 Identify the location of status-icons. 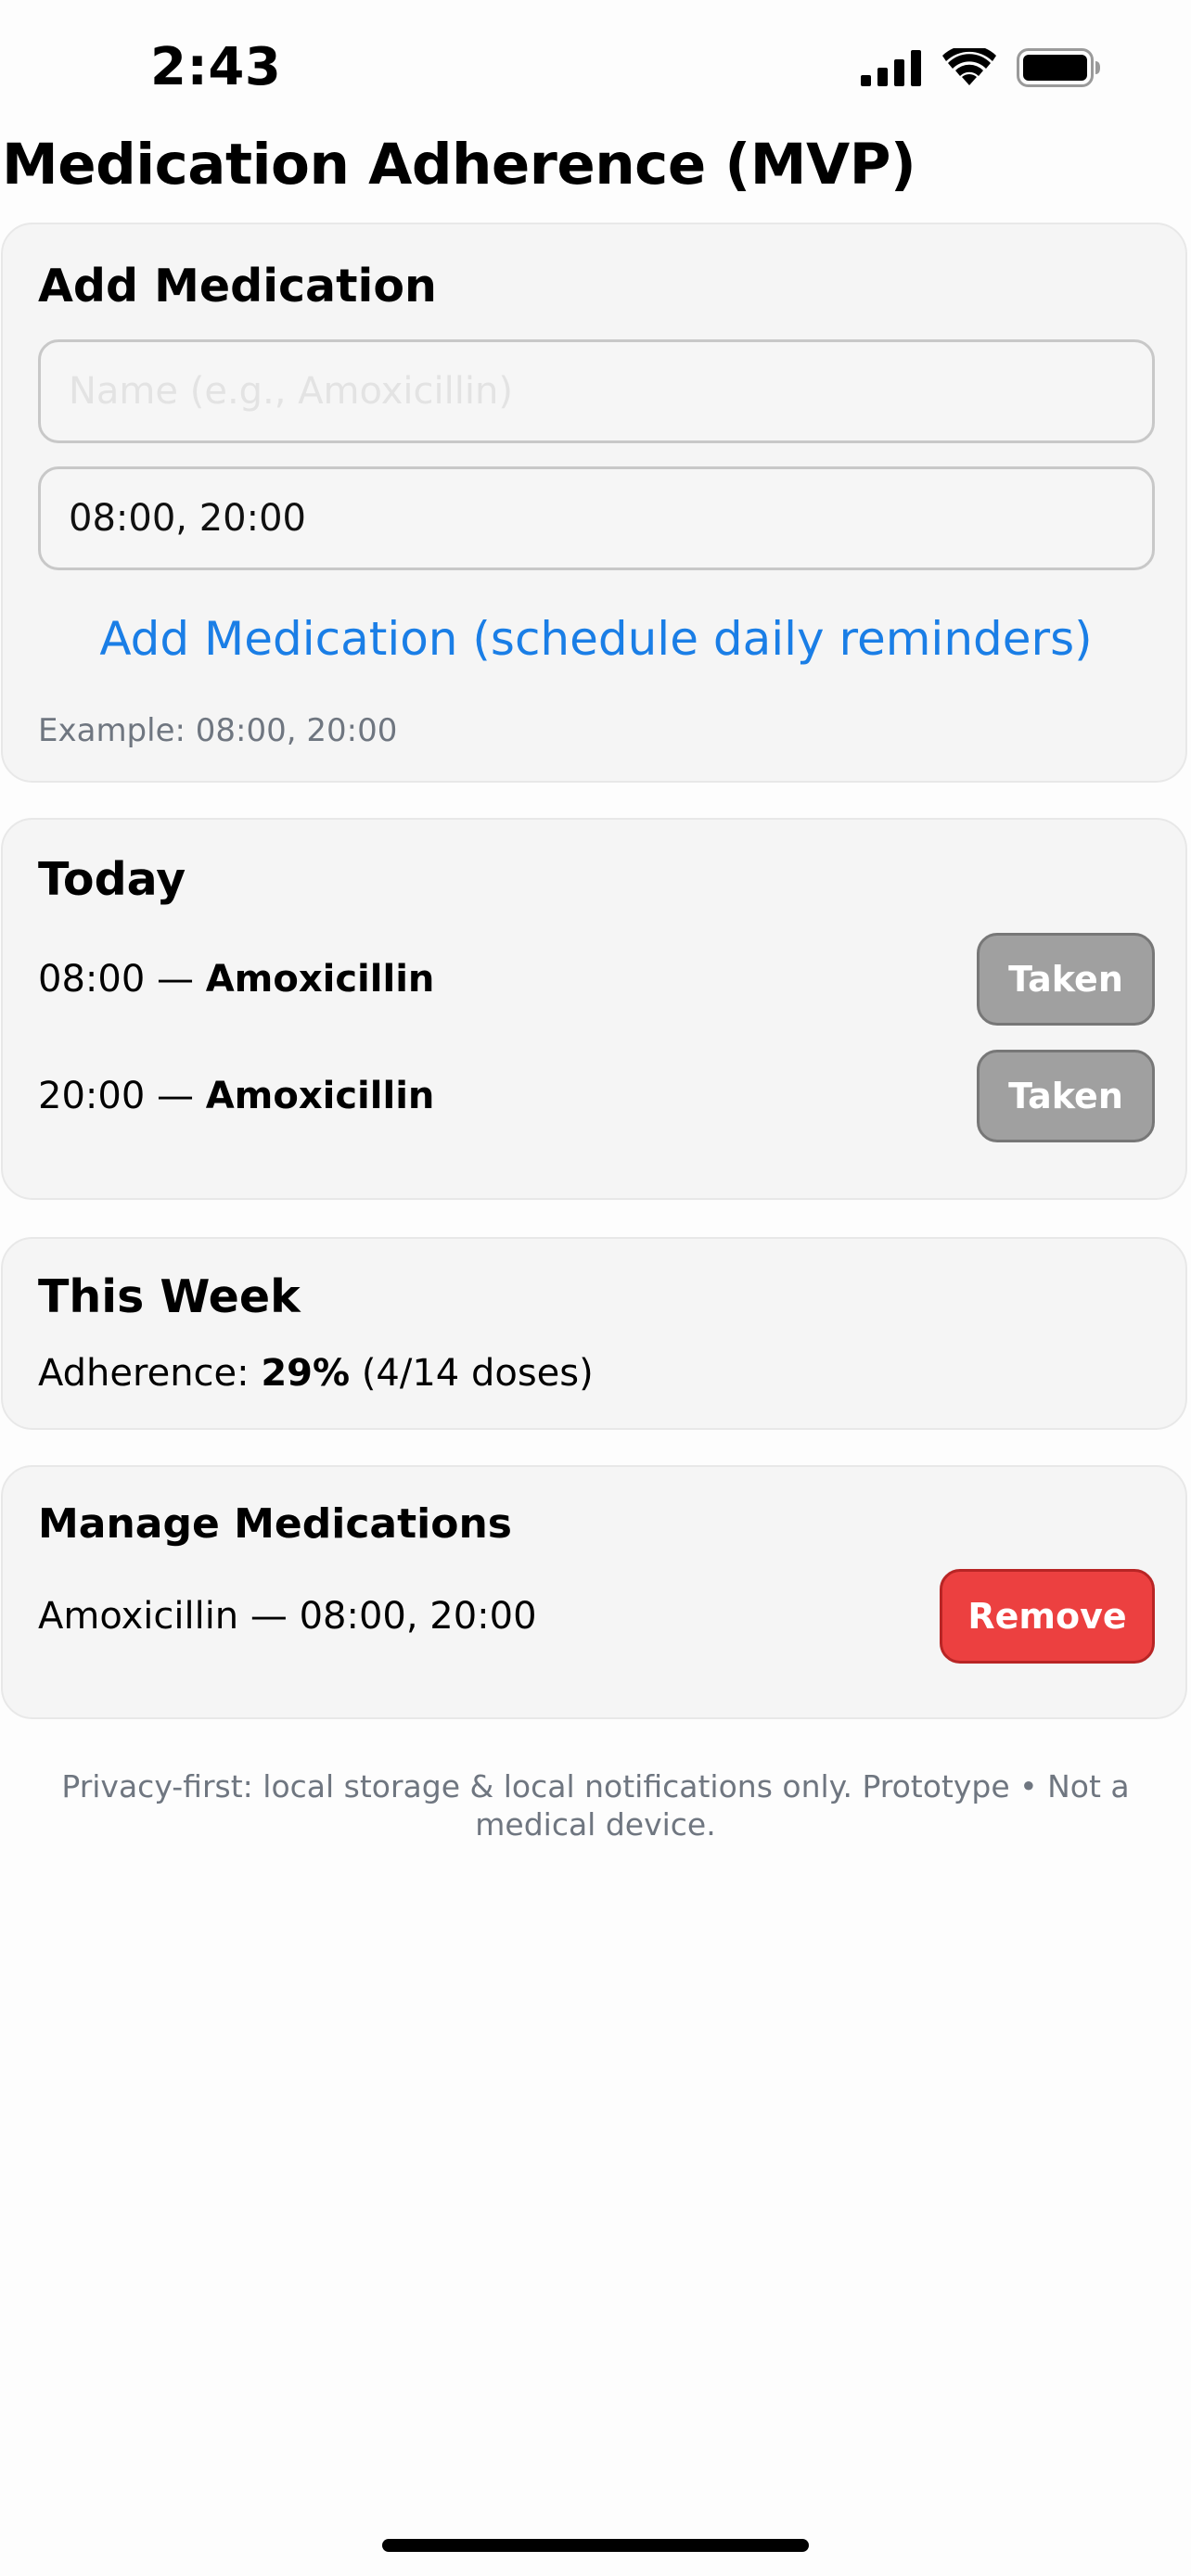
(981, 67).